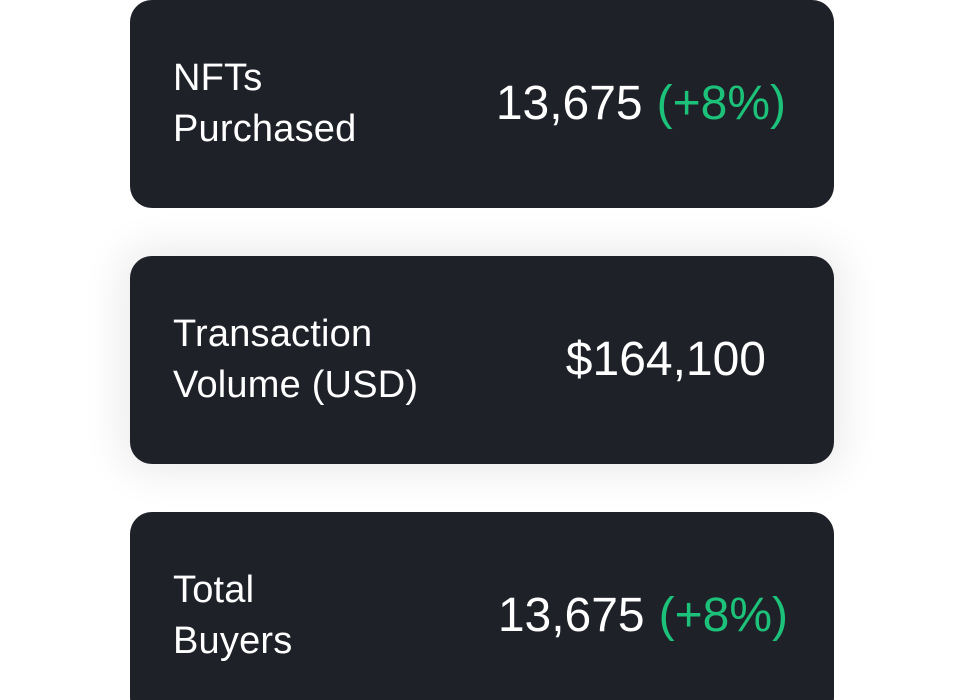 The height and width of the screenshot is (700, 968). What do you see at coordinates (232, 616) in the screenshot?
I see `stat-label: Total Buyers` at bounding box center [232, 616].